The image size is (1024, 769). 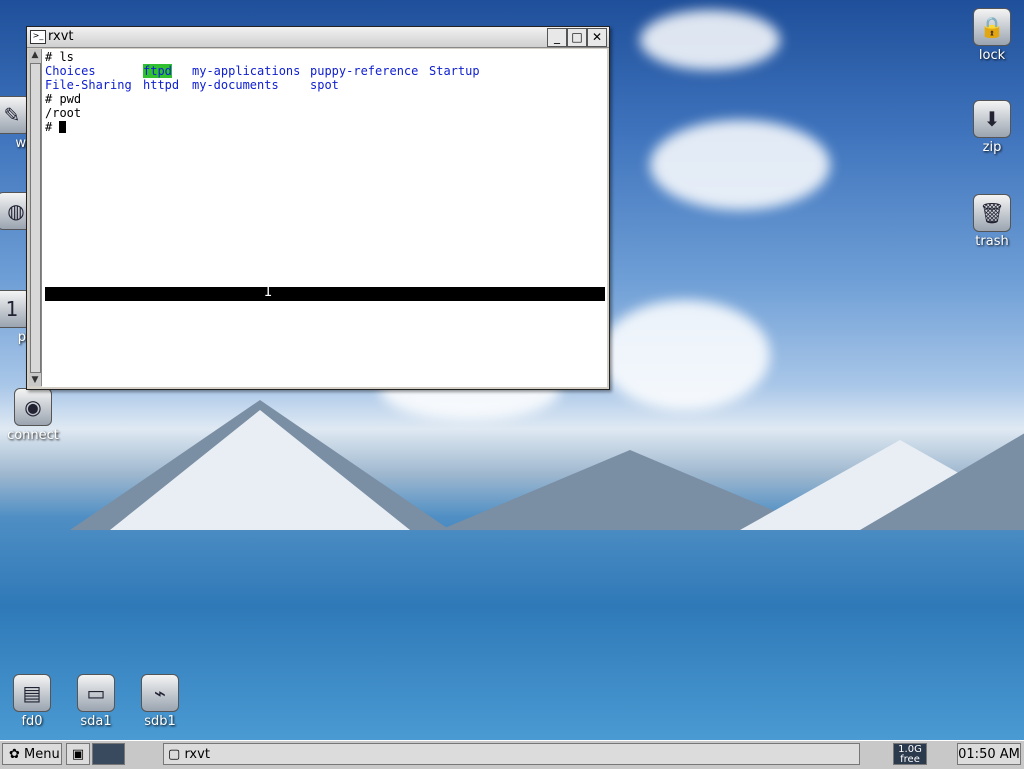 What do you see at coordinates (52, 127) in the screenshot?
I see `terminal-prompt: #` at bounding box center [52, 127].